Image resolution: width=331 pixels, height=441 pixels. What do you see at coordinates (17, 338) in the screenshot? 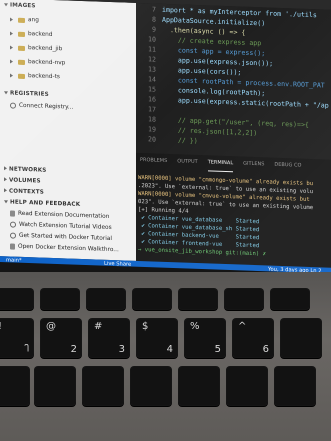
I see `key-1: ! ๅ` at bounding box center [17, 338].